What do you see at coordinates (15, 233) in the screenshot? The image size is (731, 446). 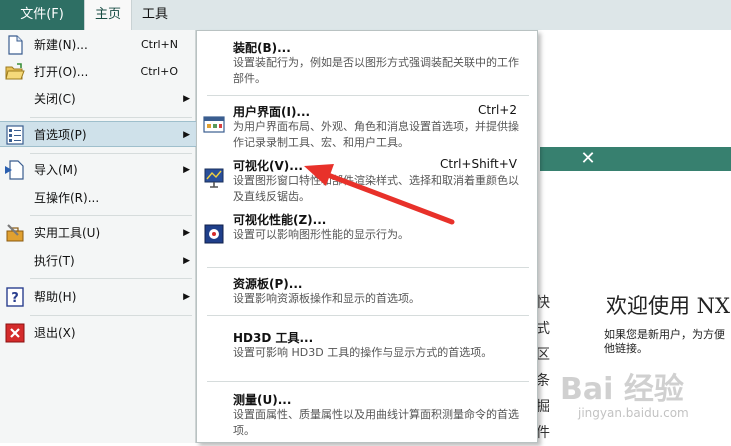 I see `utilities-icon` at bounding box center [15, 233].